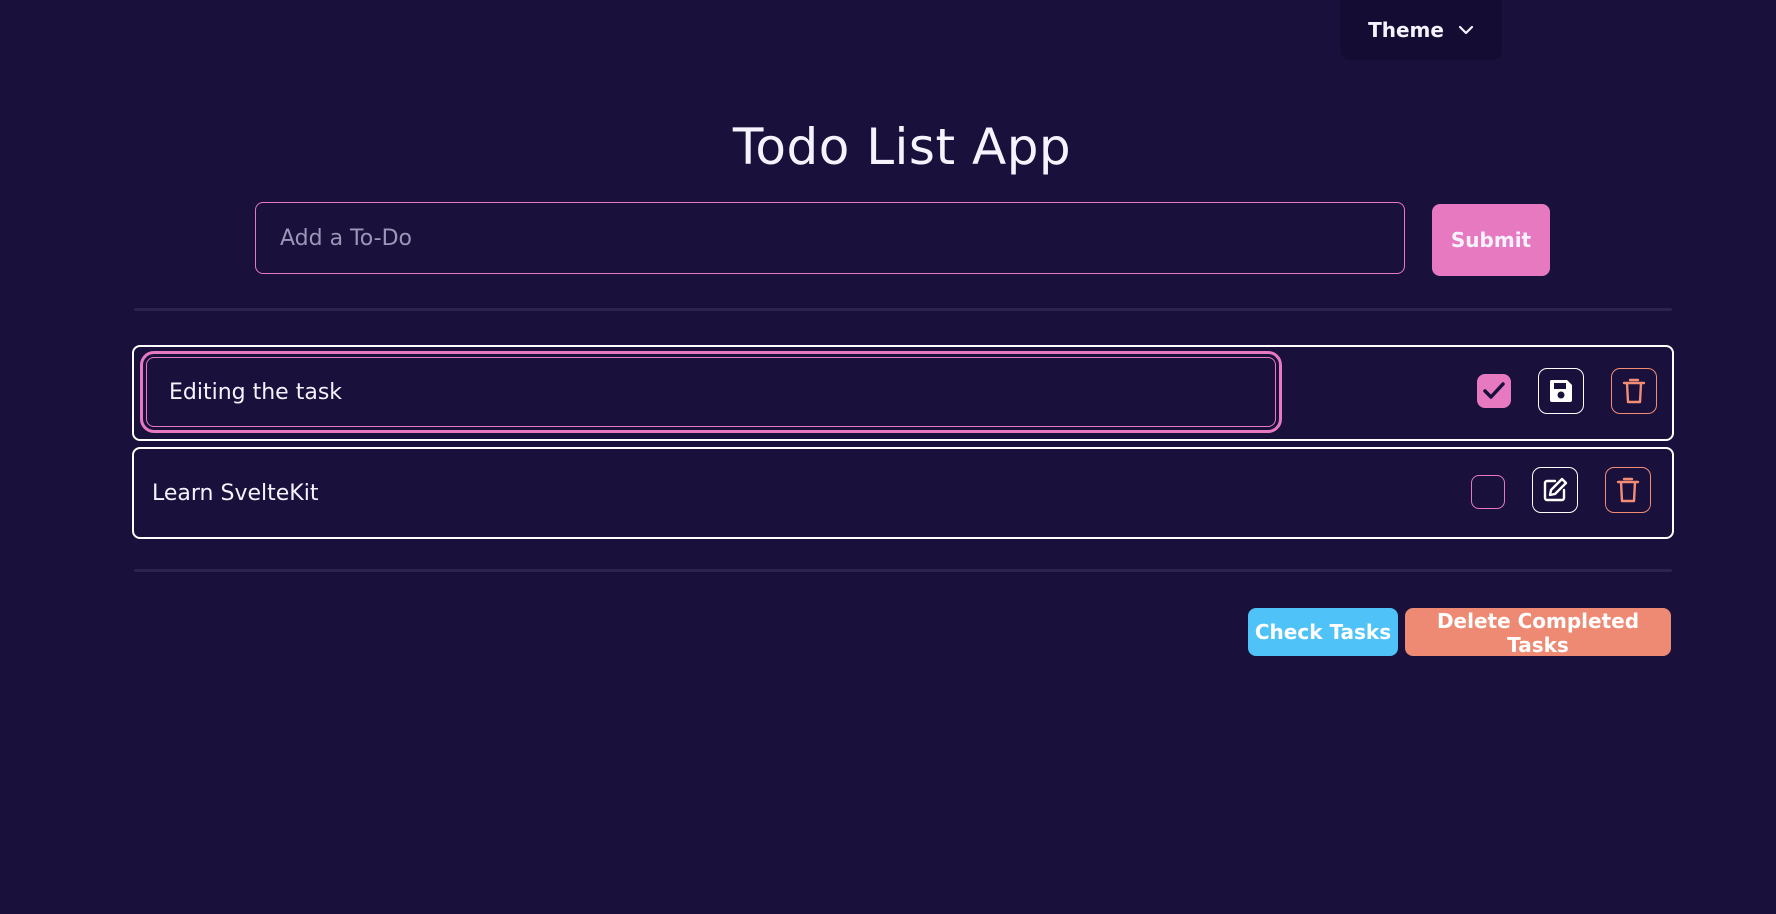 This screenshot has height=914, width=1776. I want to click on todo-item, so click(903, 393).